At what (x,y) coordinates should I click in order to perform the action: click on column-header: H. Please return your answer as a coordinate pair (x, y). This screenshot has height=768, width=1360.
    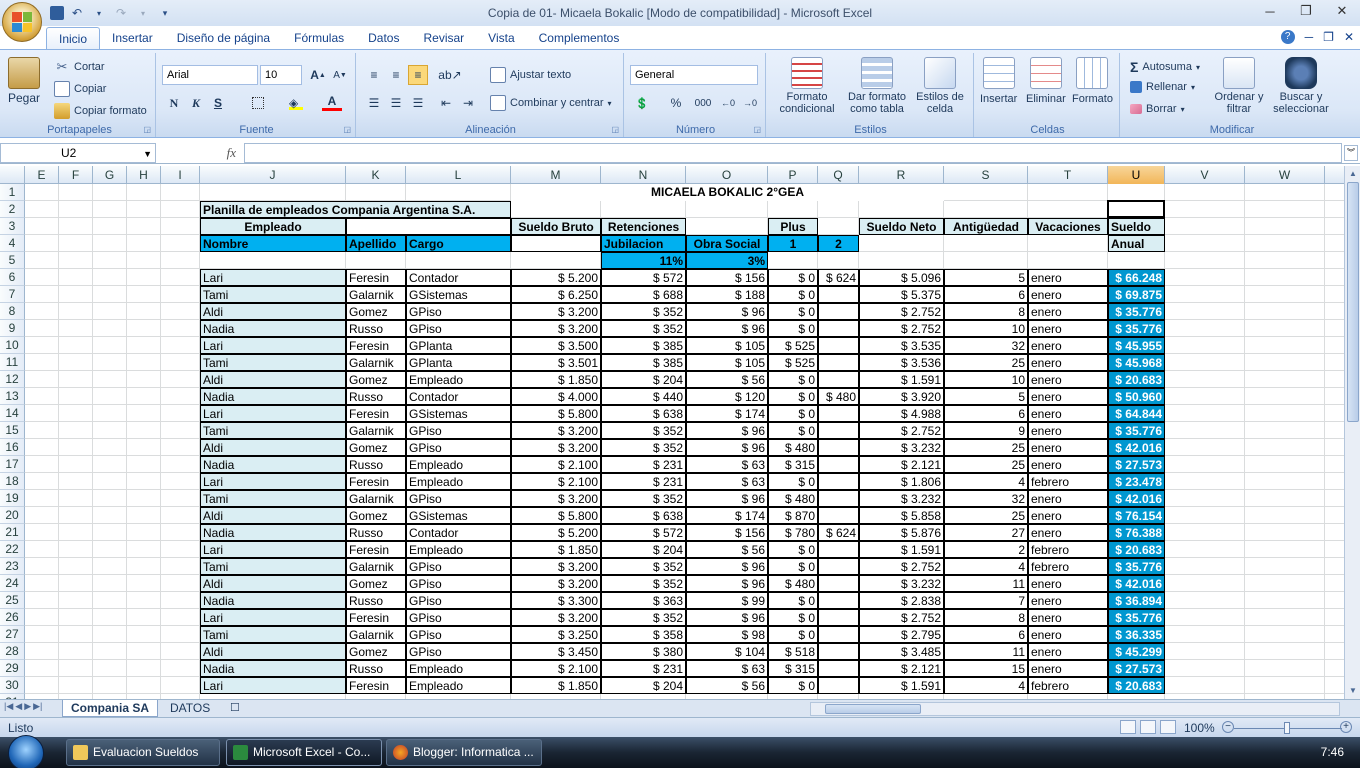
    Looking at the image, I should click on (144, 175).